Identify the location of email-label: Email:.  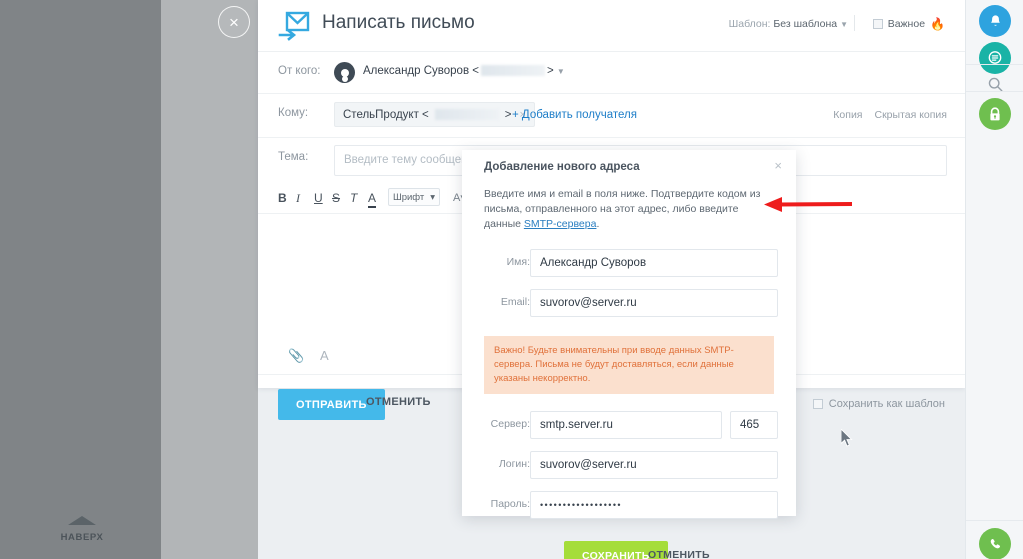
(515, 302).